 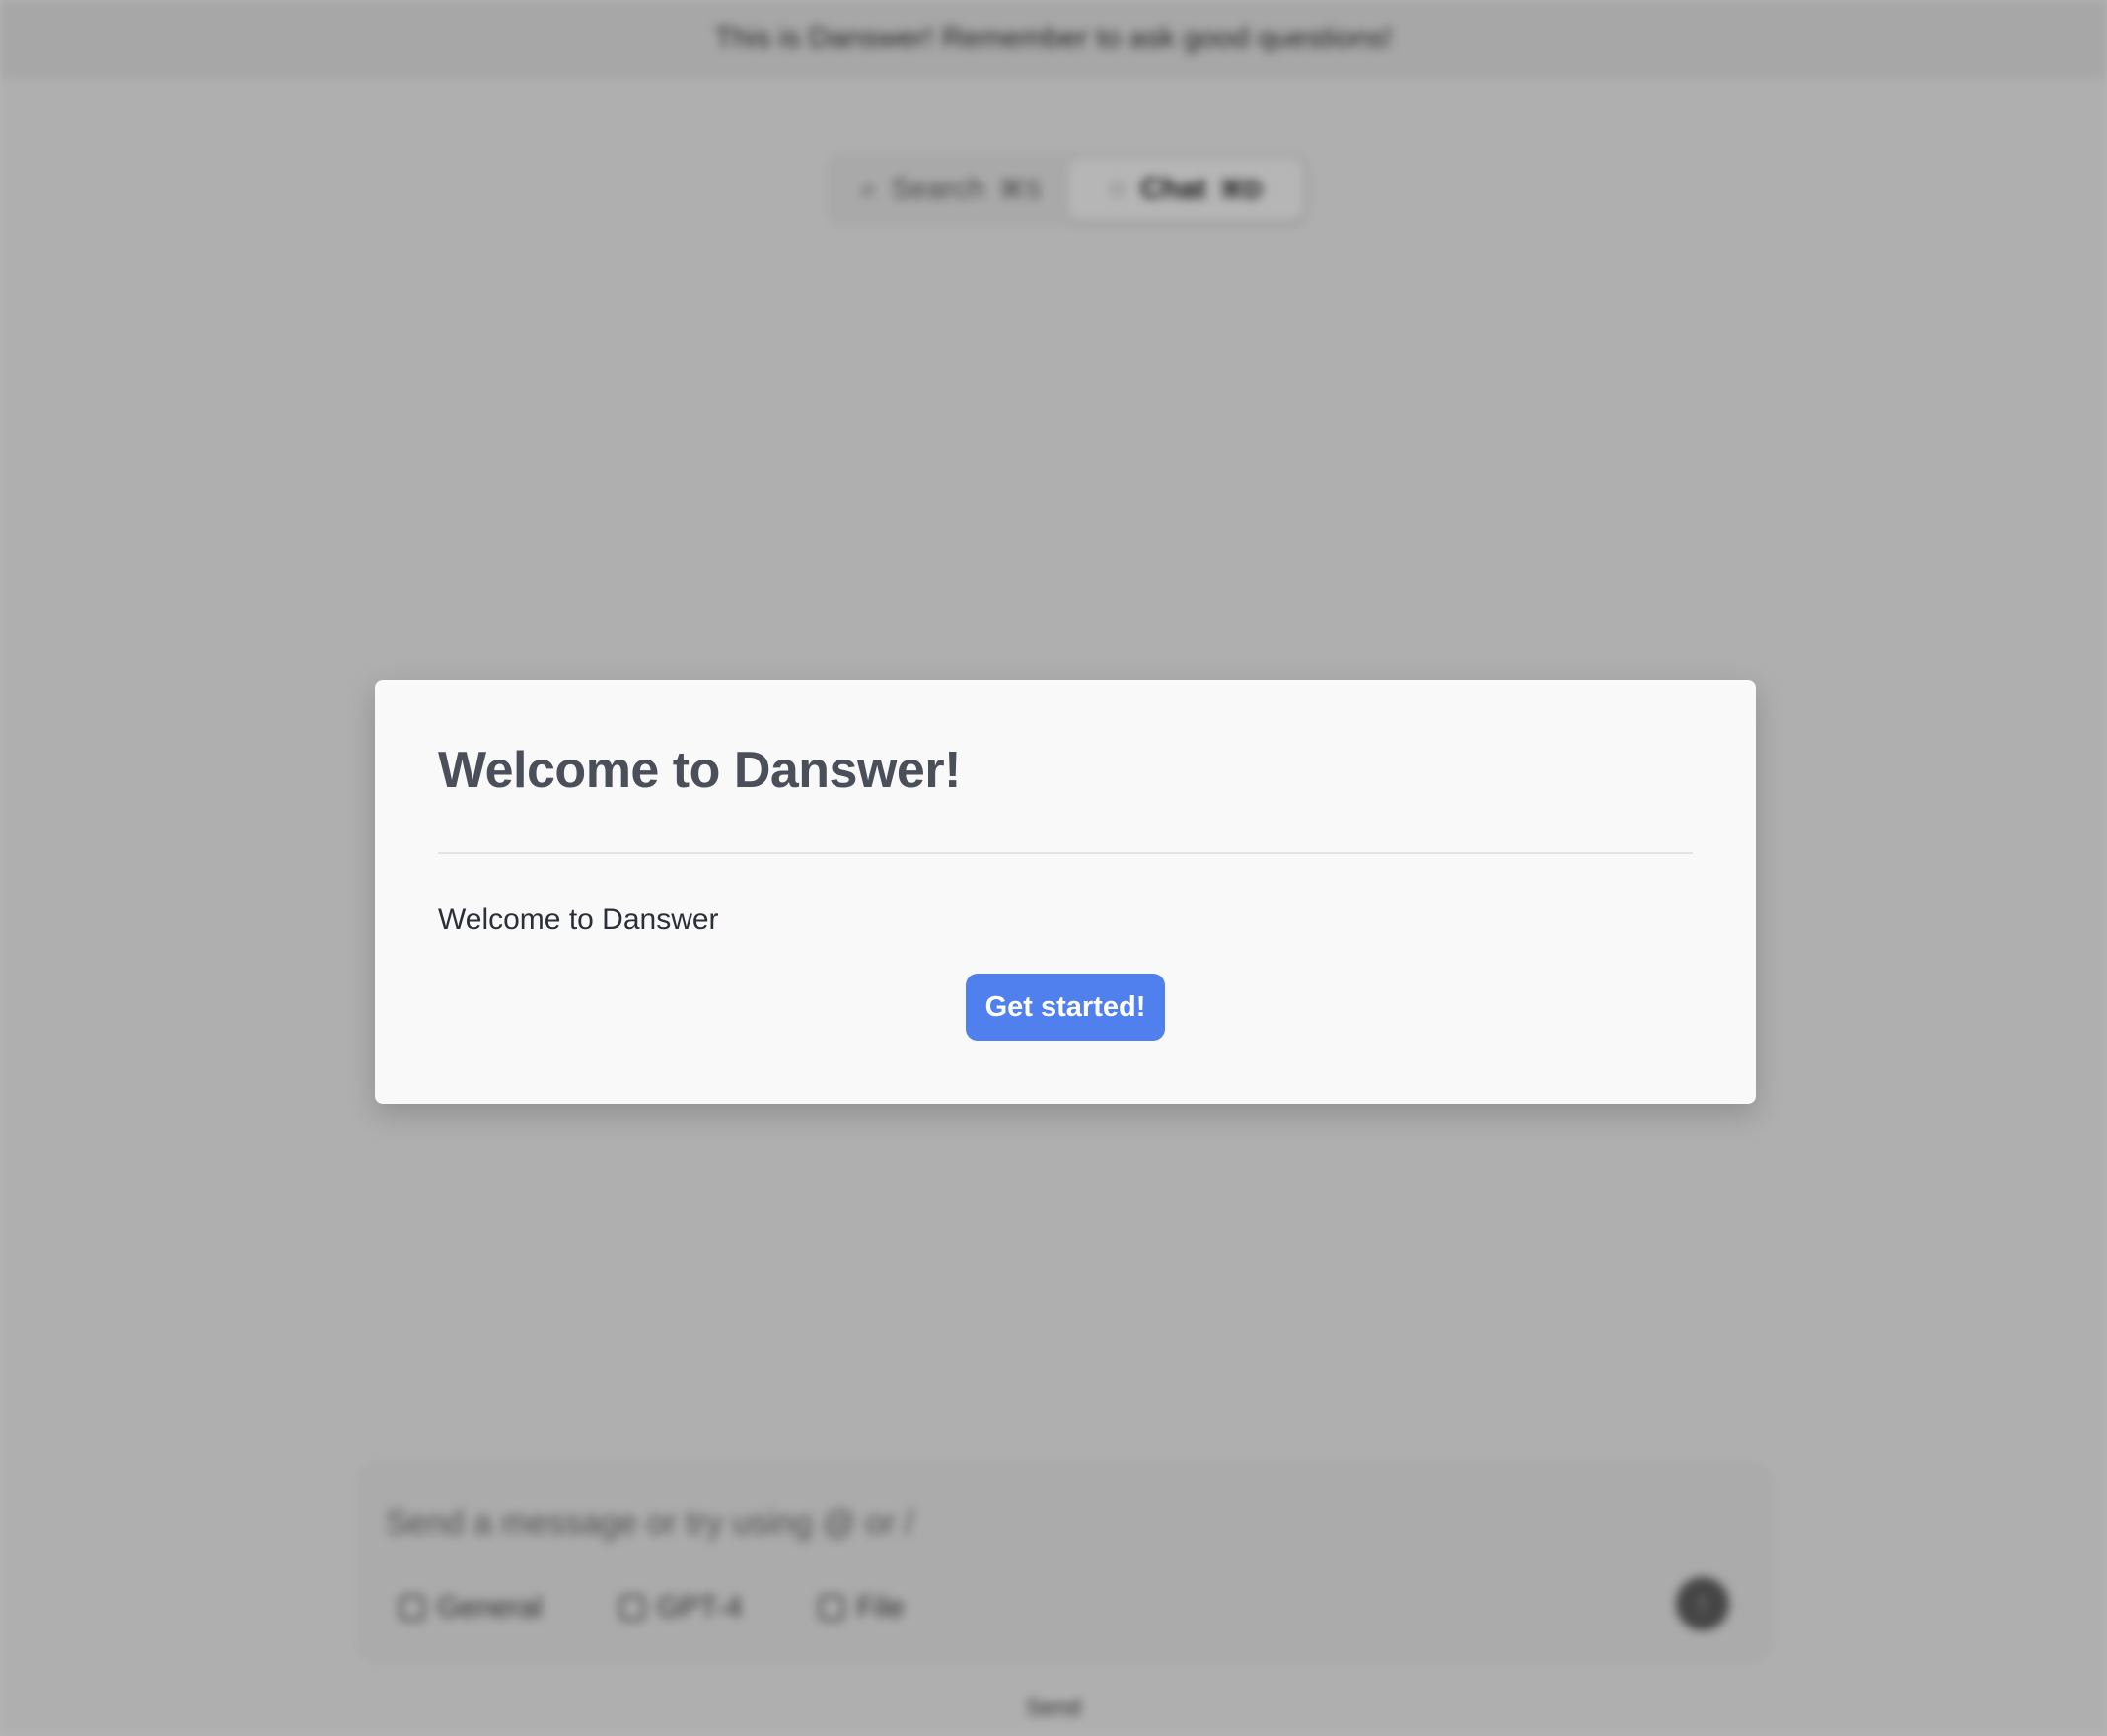 What do you see at coordinates (578, 920) in the screenshot?
I see `modal-body-text: Welcome to Danswer` at bounding box center [578, 920].